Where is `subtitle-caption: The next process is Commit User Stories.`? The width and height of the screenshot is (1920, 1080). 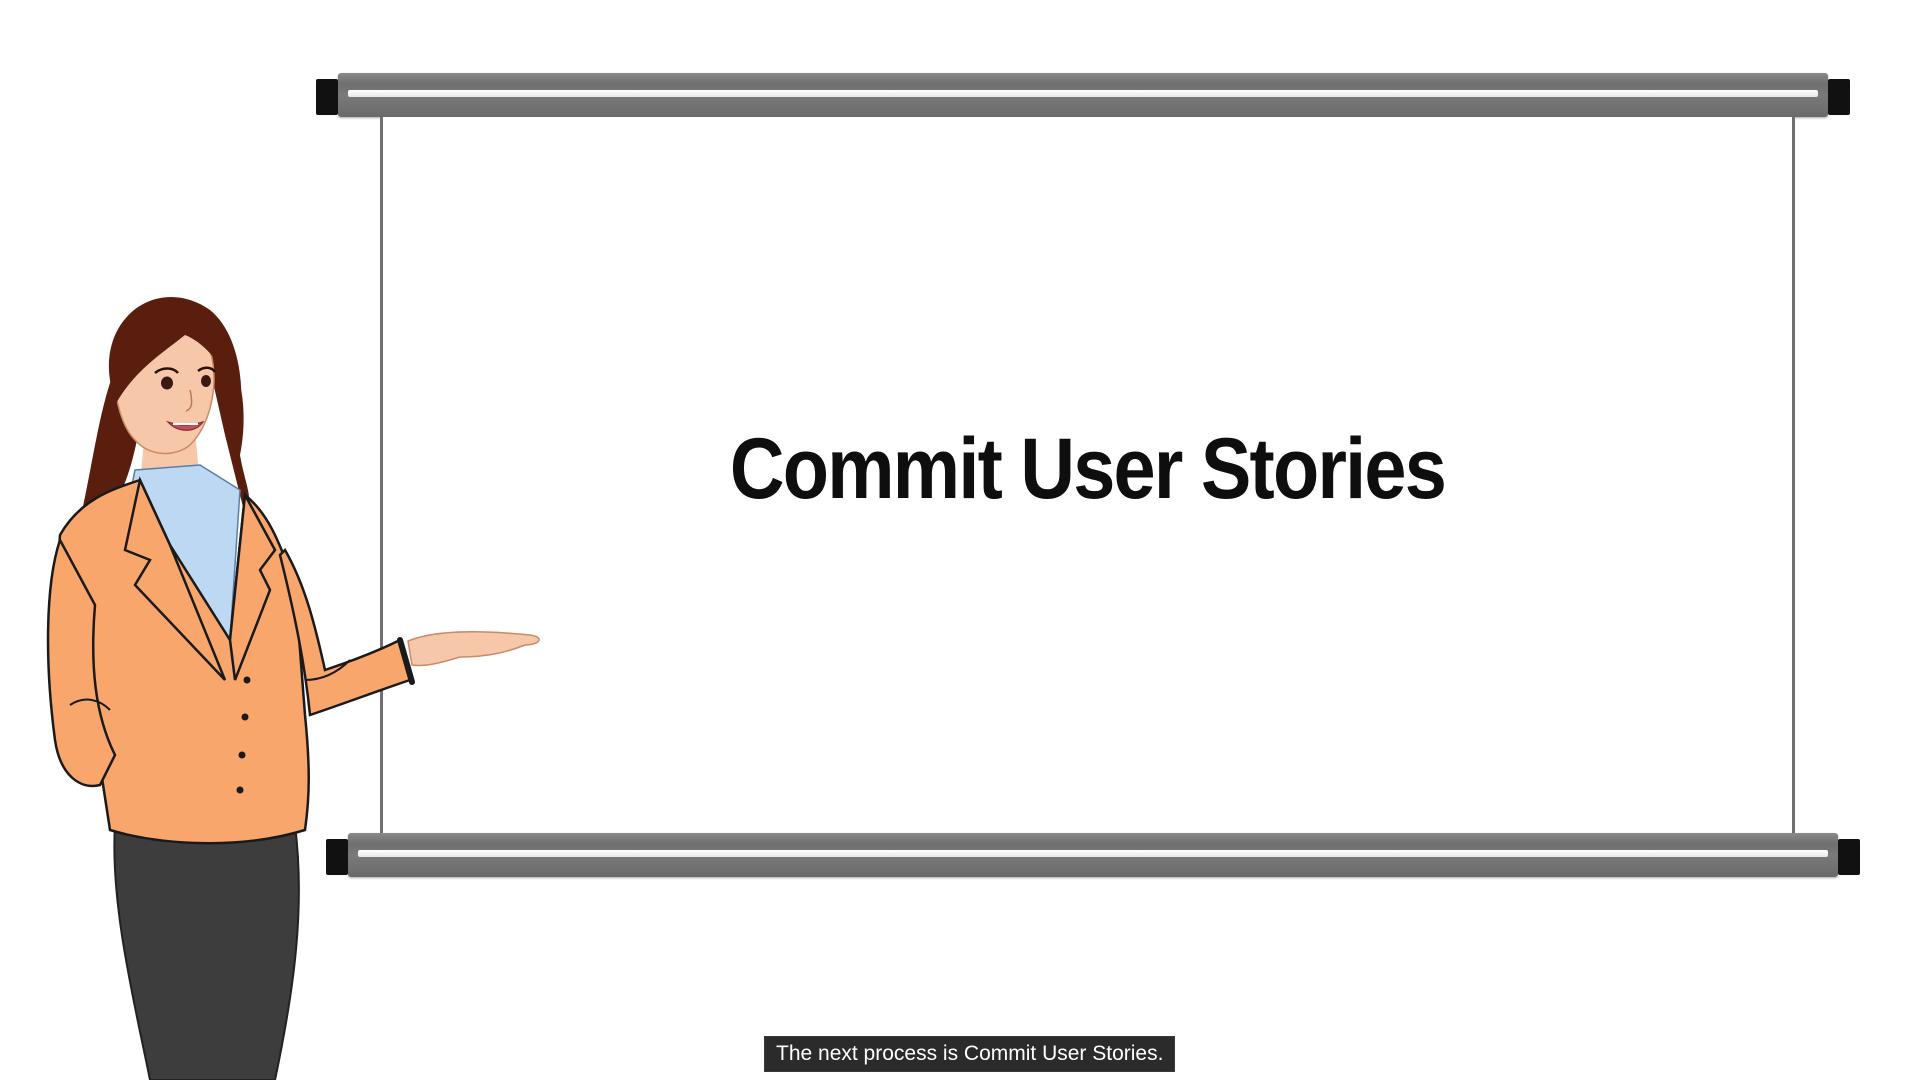 subtitle-caption: The next process is Commit User Stories. is located at coordinates (970, 1054).